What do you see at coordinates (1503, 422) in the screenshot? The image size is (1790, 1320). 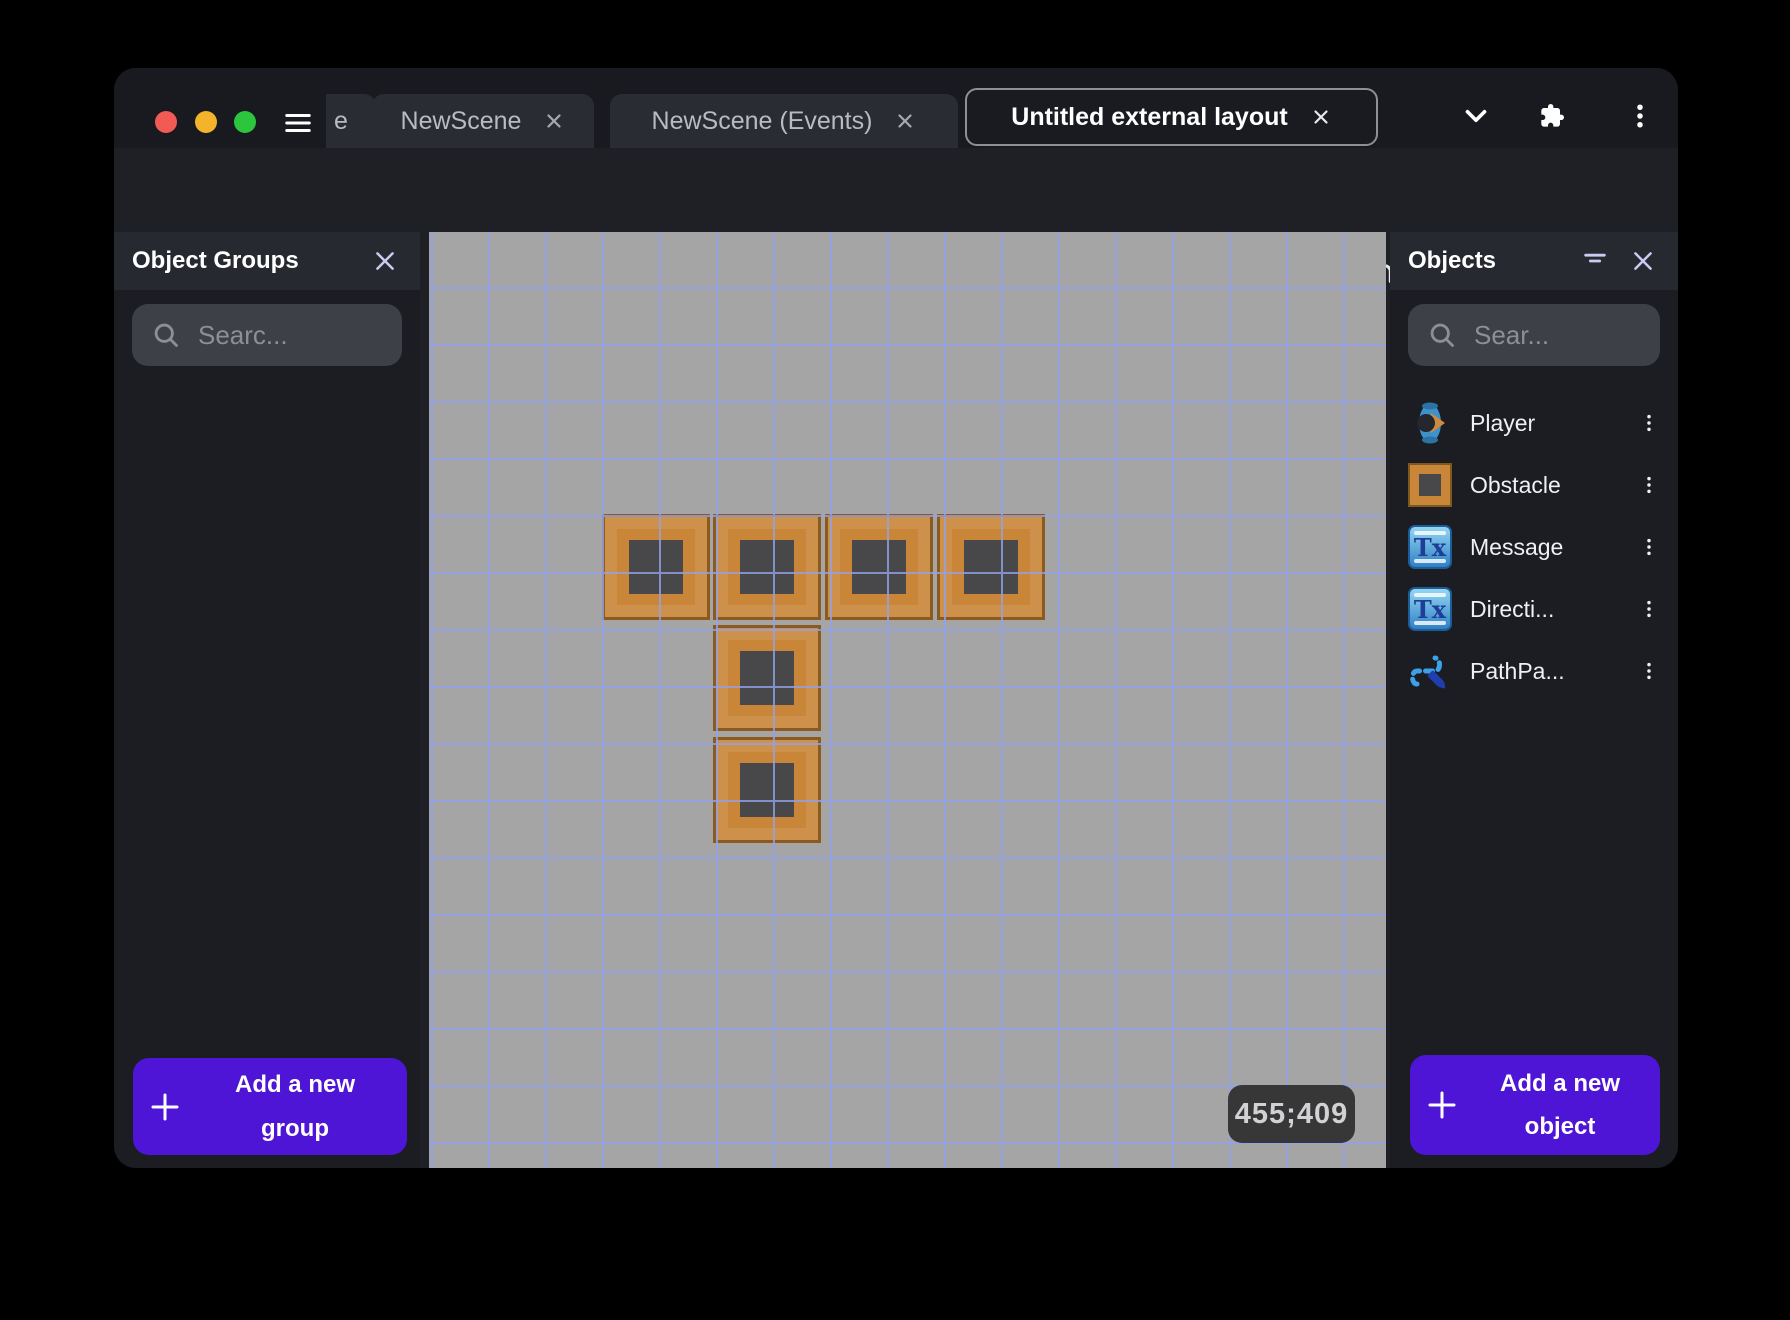 I see `object-label: Player` at bounding box center [1503, 422].